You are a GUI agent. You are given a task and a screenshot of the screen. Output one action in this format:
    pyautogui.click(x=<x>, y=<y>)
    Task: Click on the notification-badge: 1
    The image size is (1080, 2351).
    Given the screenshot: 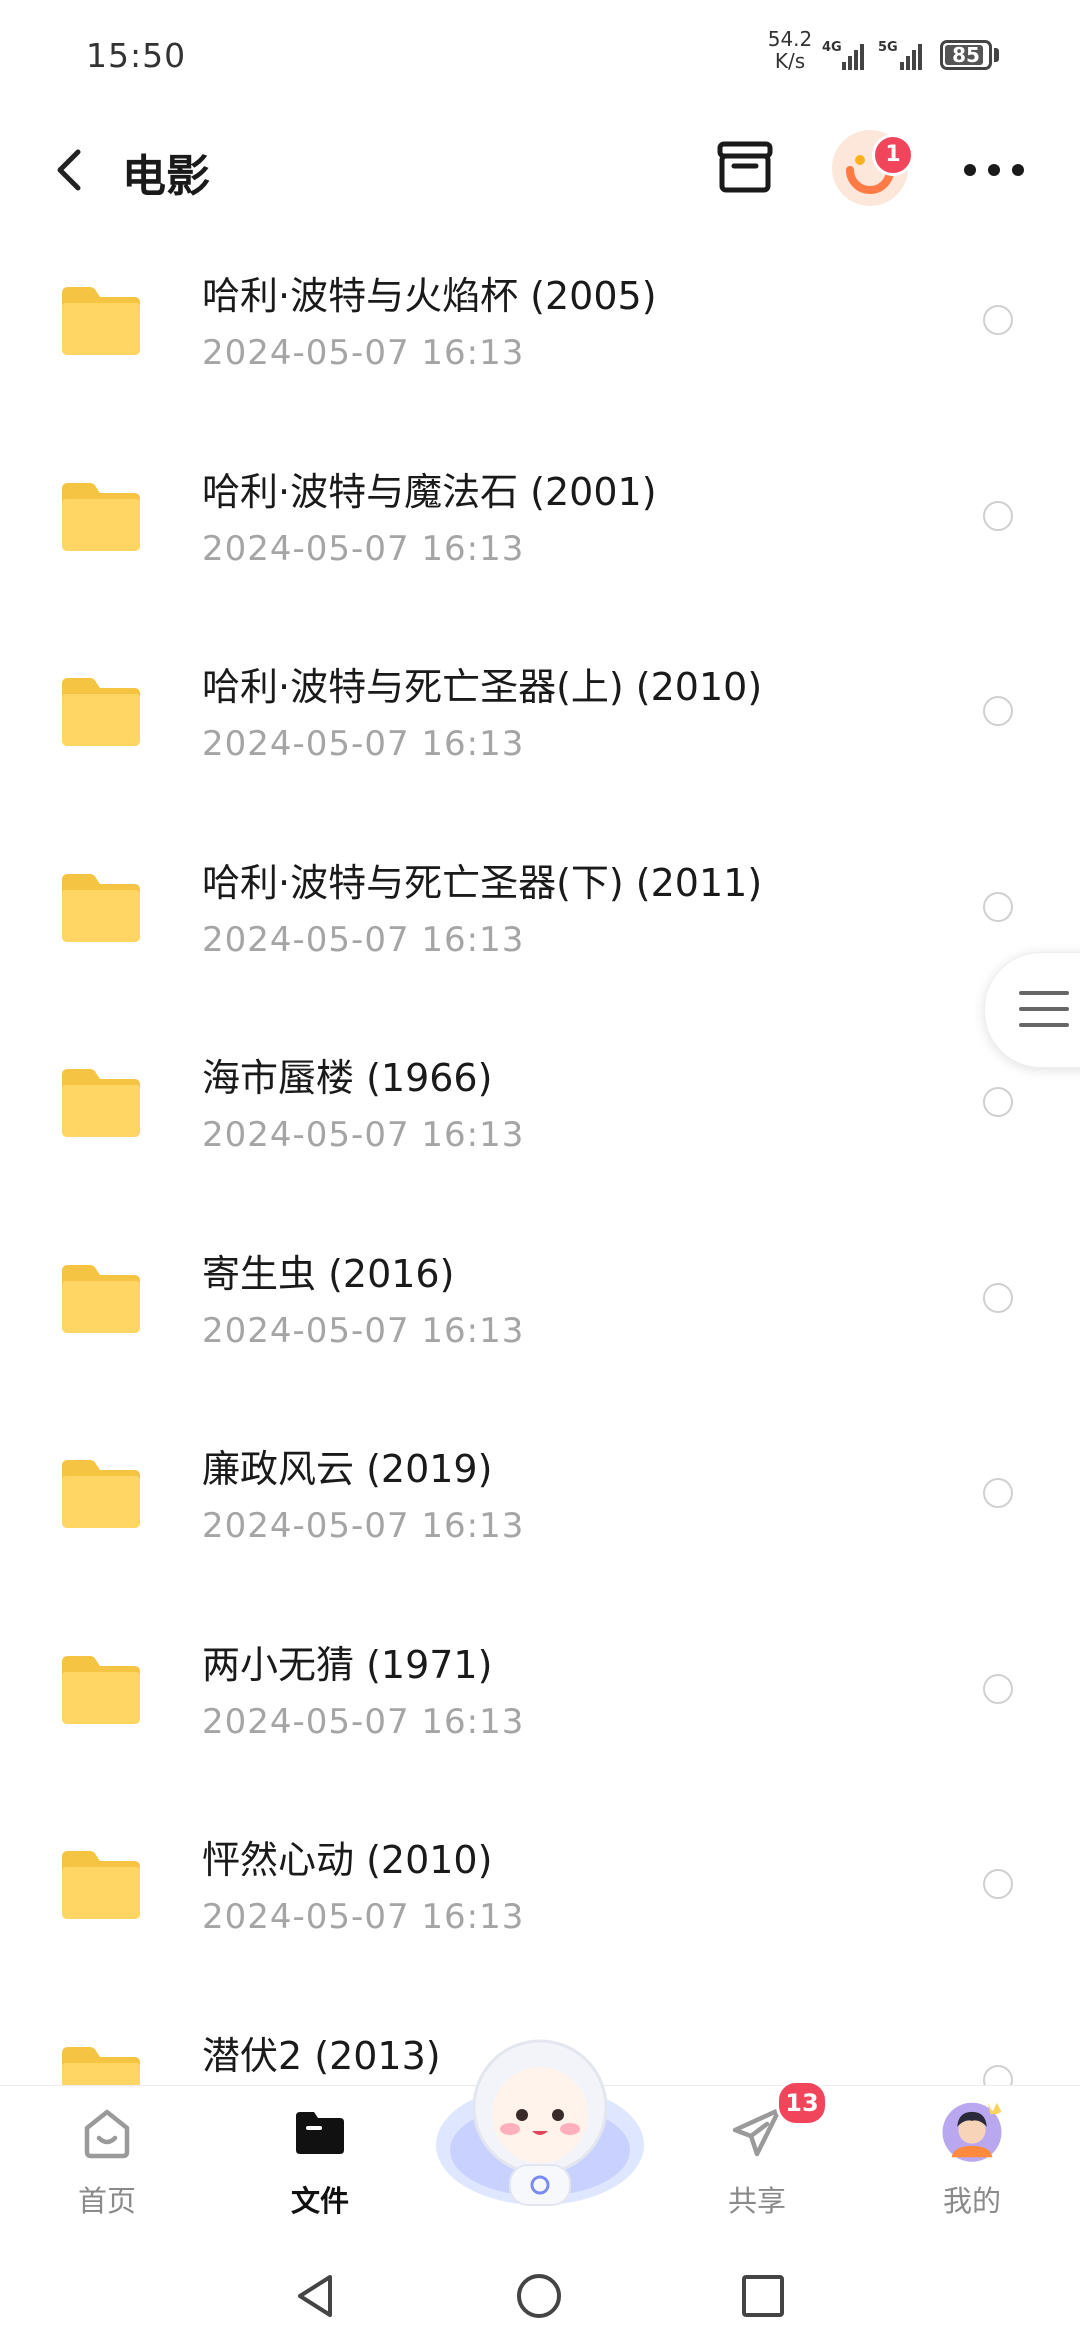 What is the action you would take?
    pyautogui.click(x=893, y=155)
    